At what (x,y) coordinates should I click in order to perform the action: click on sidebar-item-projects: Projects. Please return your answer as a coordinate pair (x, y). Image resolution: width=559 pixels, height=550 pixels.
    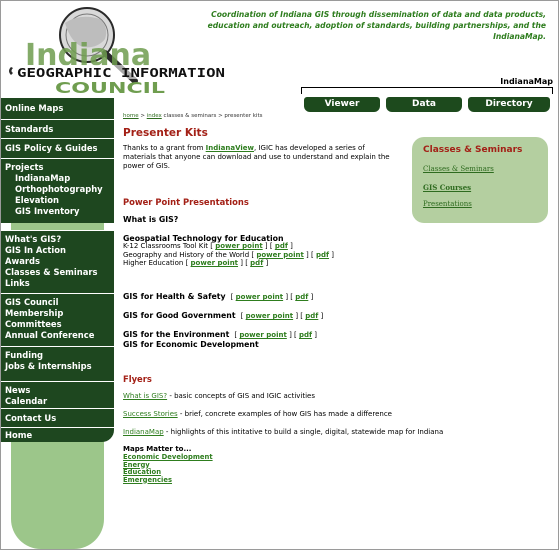
    Looking at the image, I should click on (57, 166).